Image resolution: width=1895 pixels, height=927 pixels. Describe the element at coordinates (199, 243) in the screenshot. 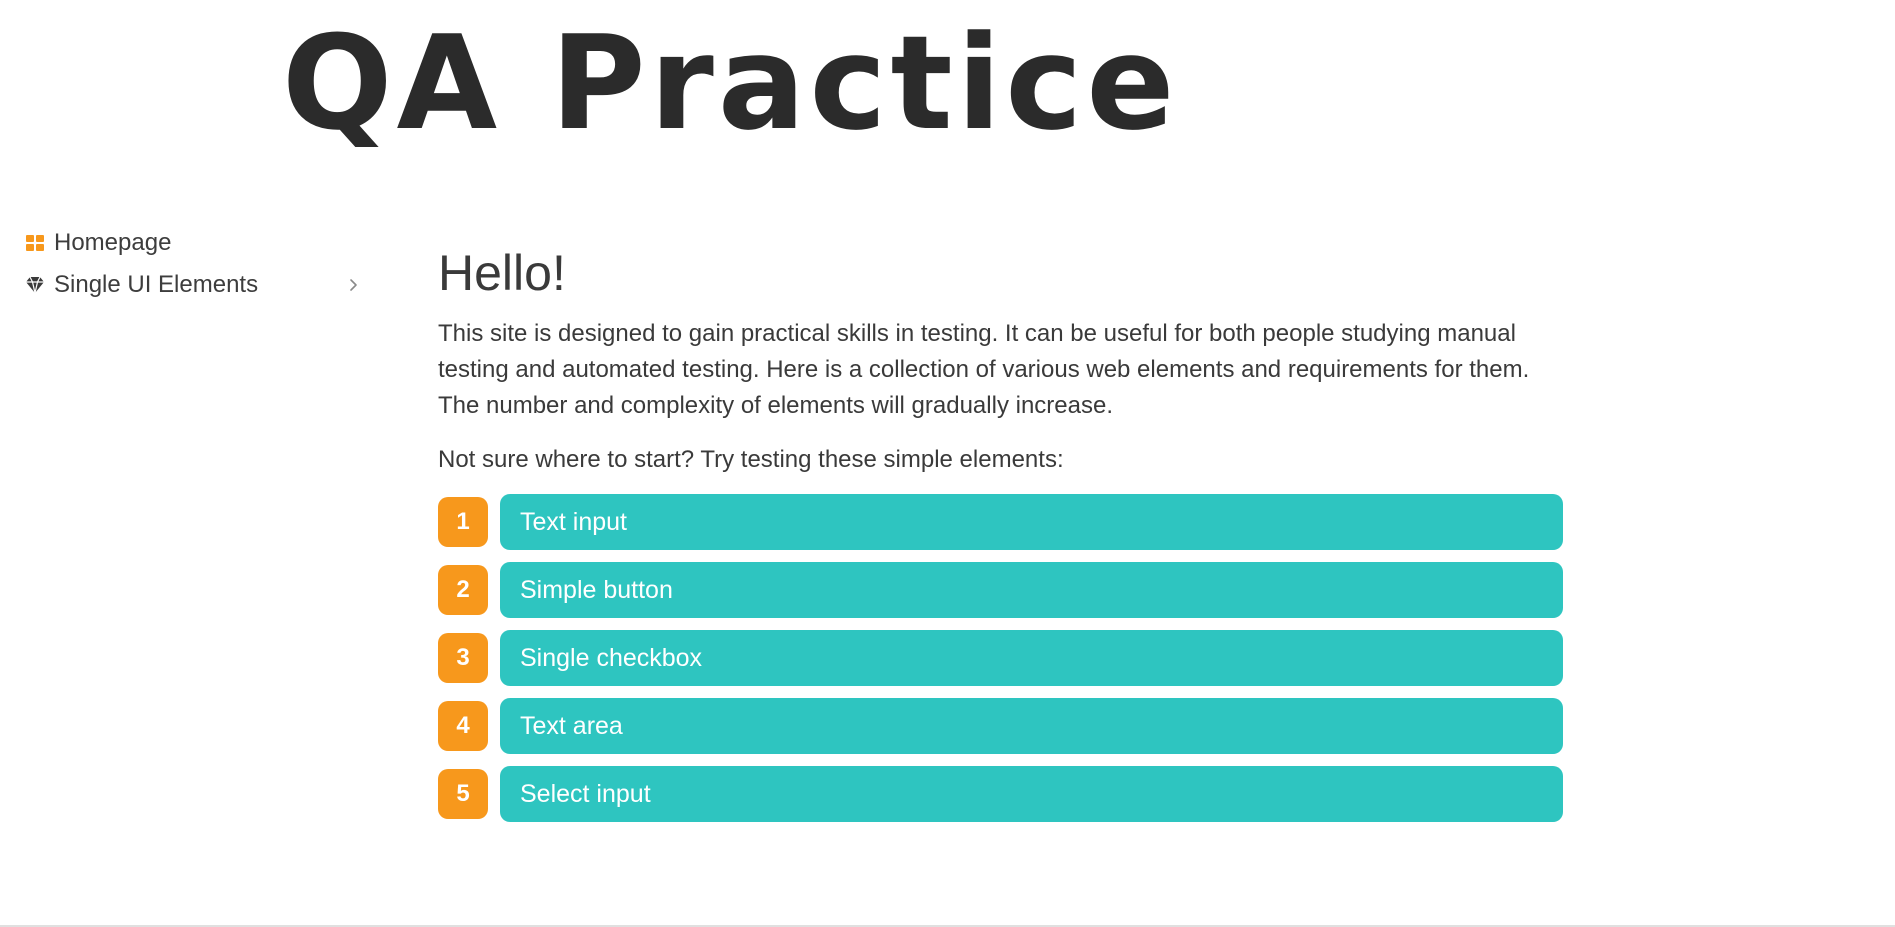

I see `sidebar-item-homepage: Homepage` at that location.